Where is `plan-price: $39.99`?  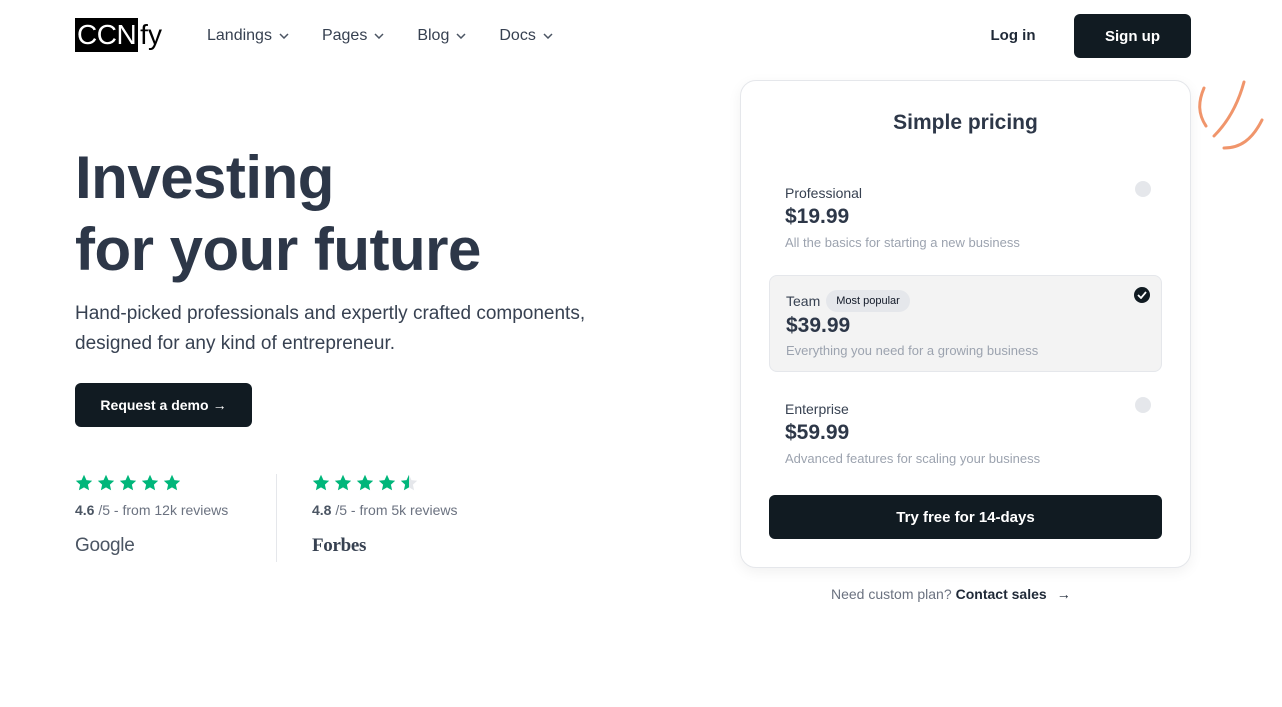
plan-price: $39.99 is located at coordinates (818, 325).